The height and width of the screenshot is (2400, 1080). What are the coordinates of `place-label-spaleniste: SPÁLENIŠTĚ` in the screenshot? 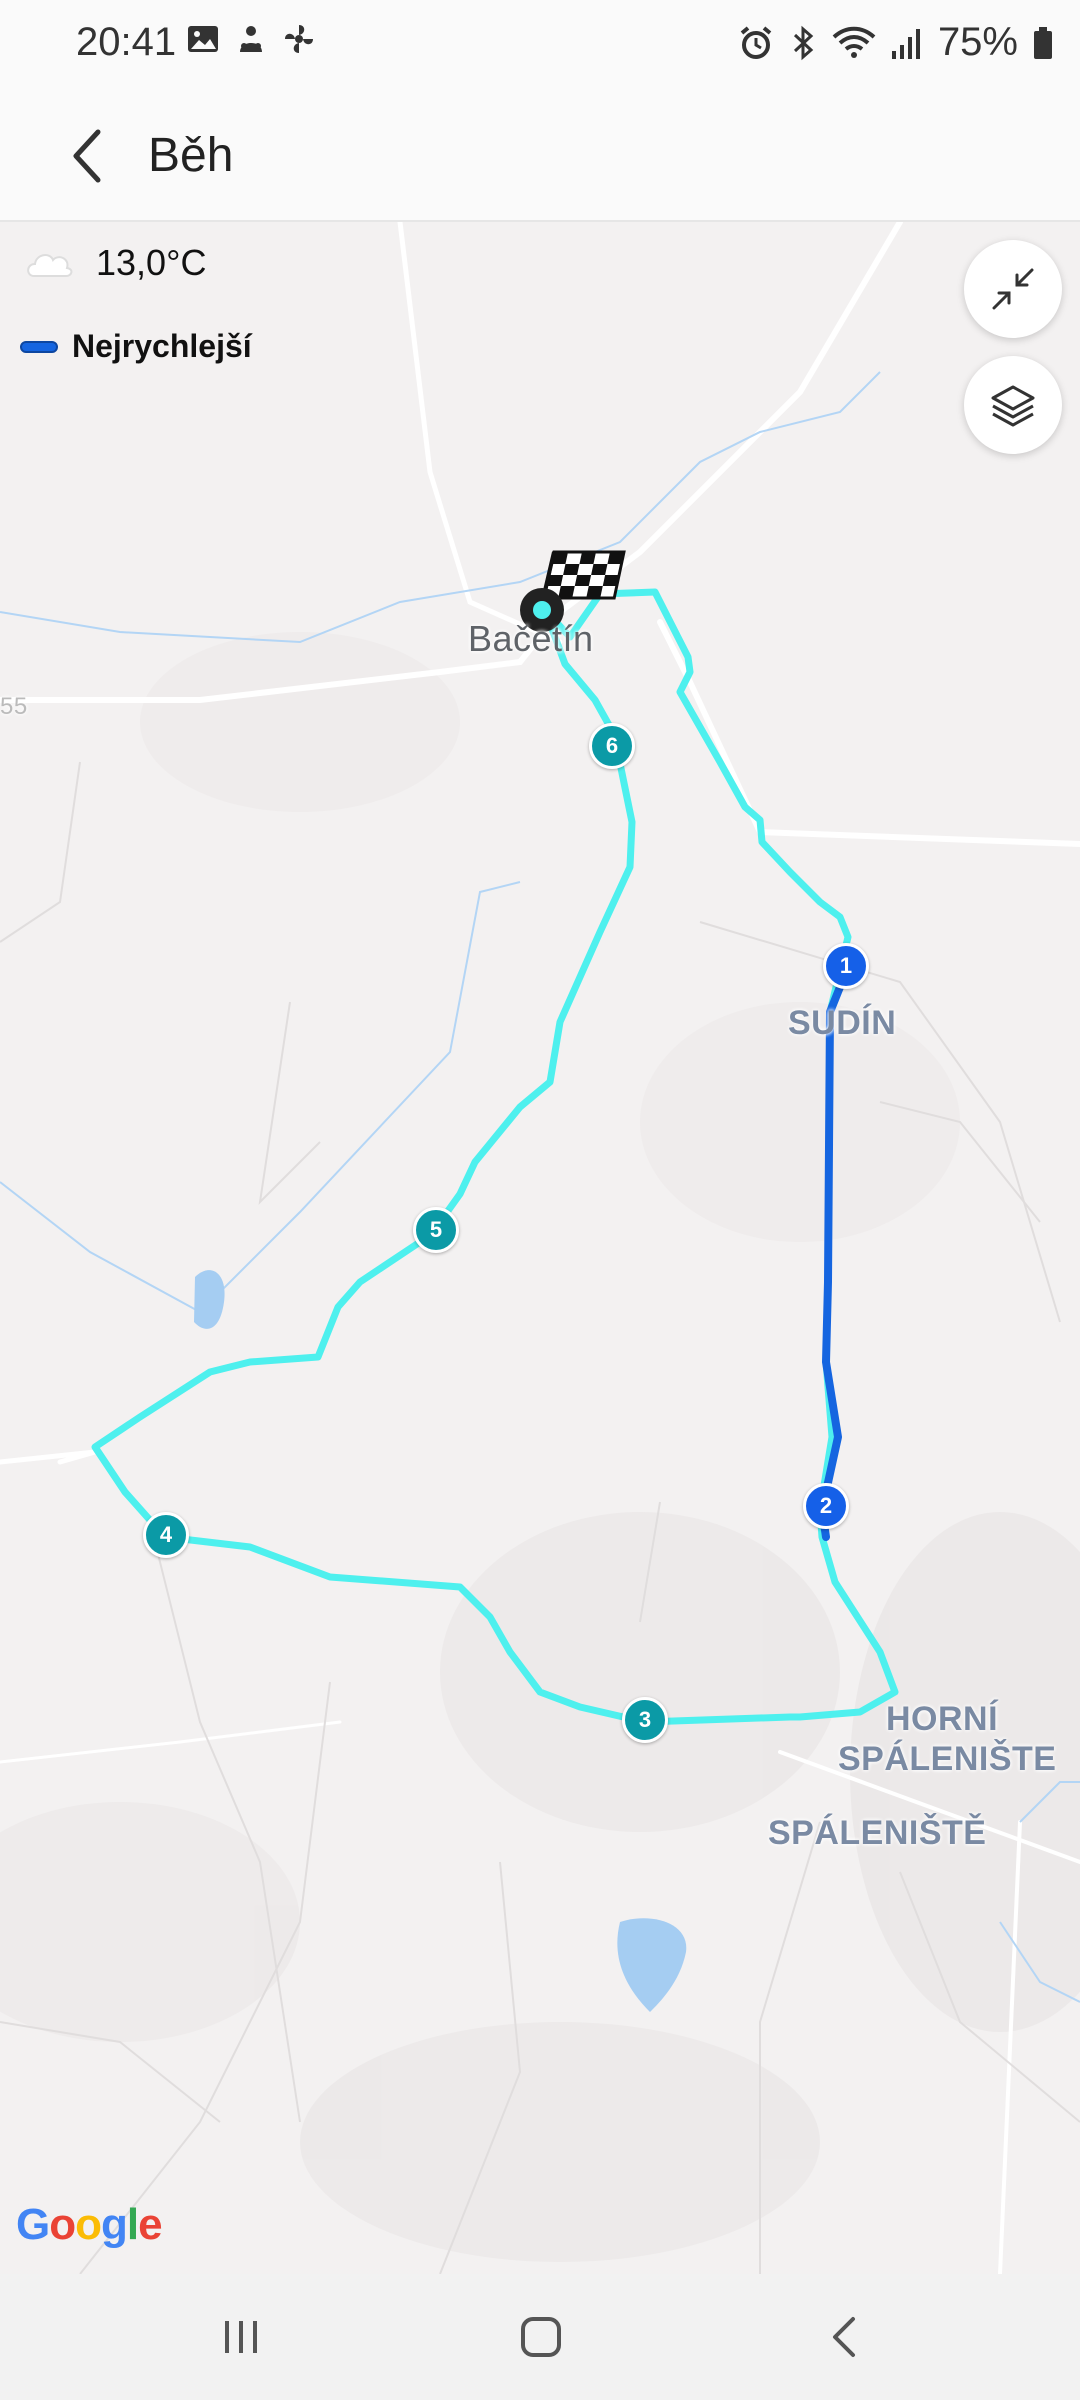 It's located at (877, 1833).